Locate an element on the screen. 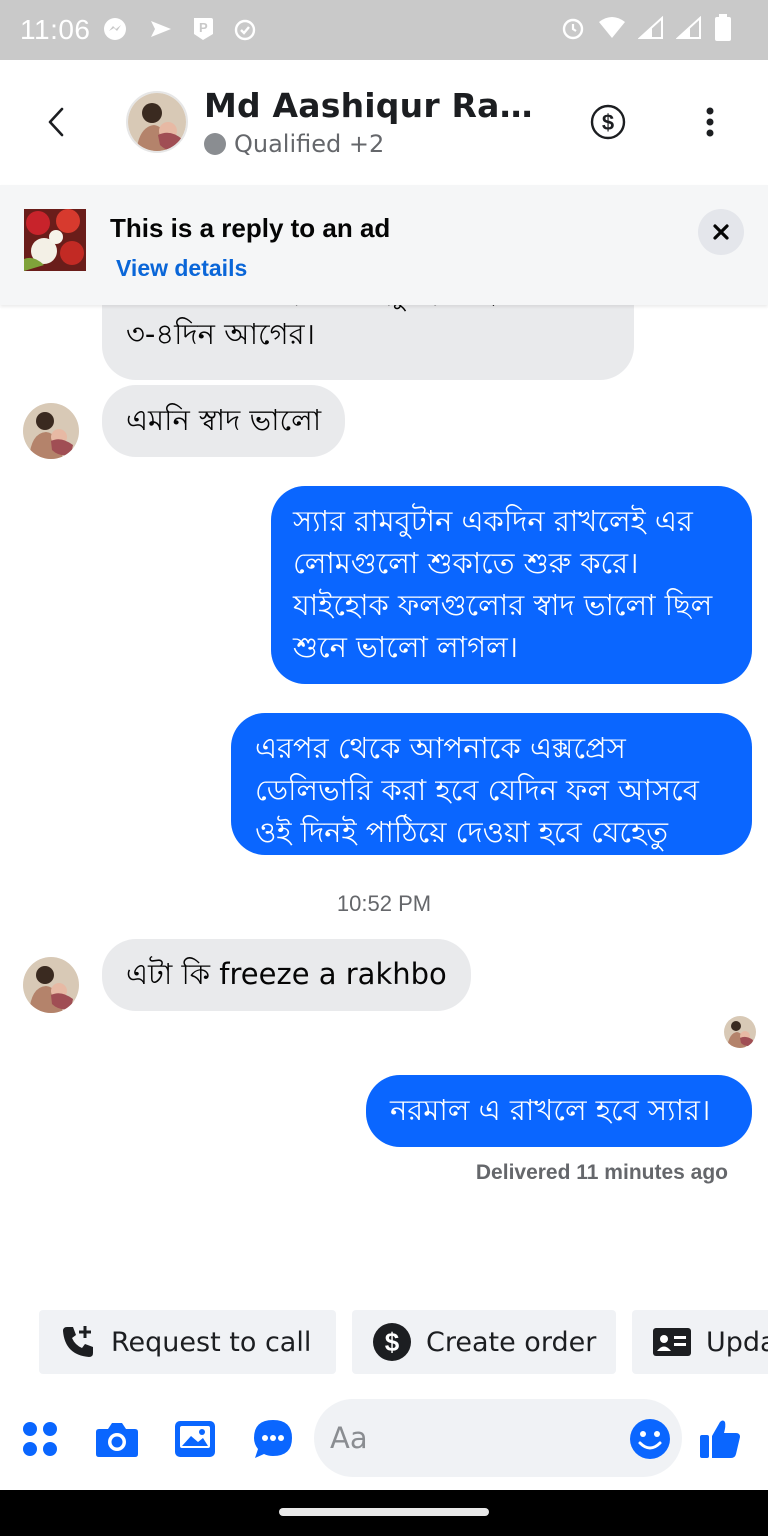 This screenshot has width=768, height=1536. payment-button: $ is located at coordinates (608, 122).